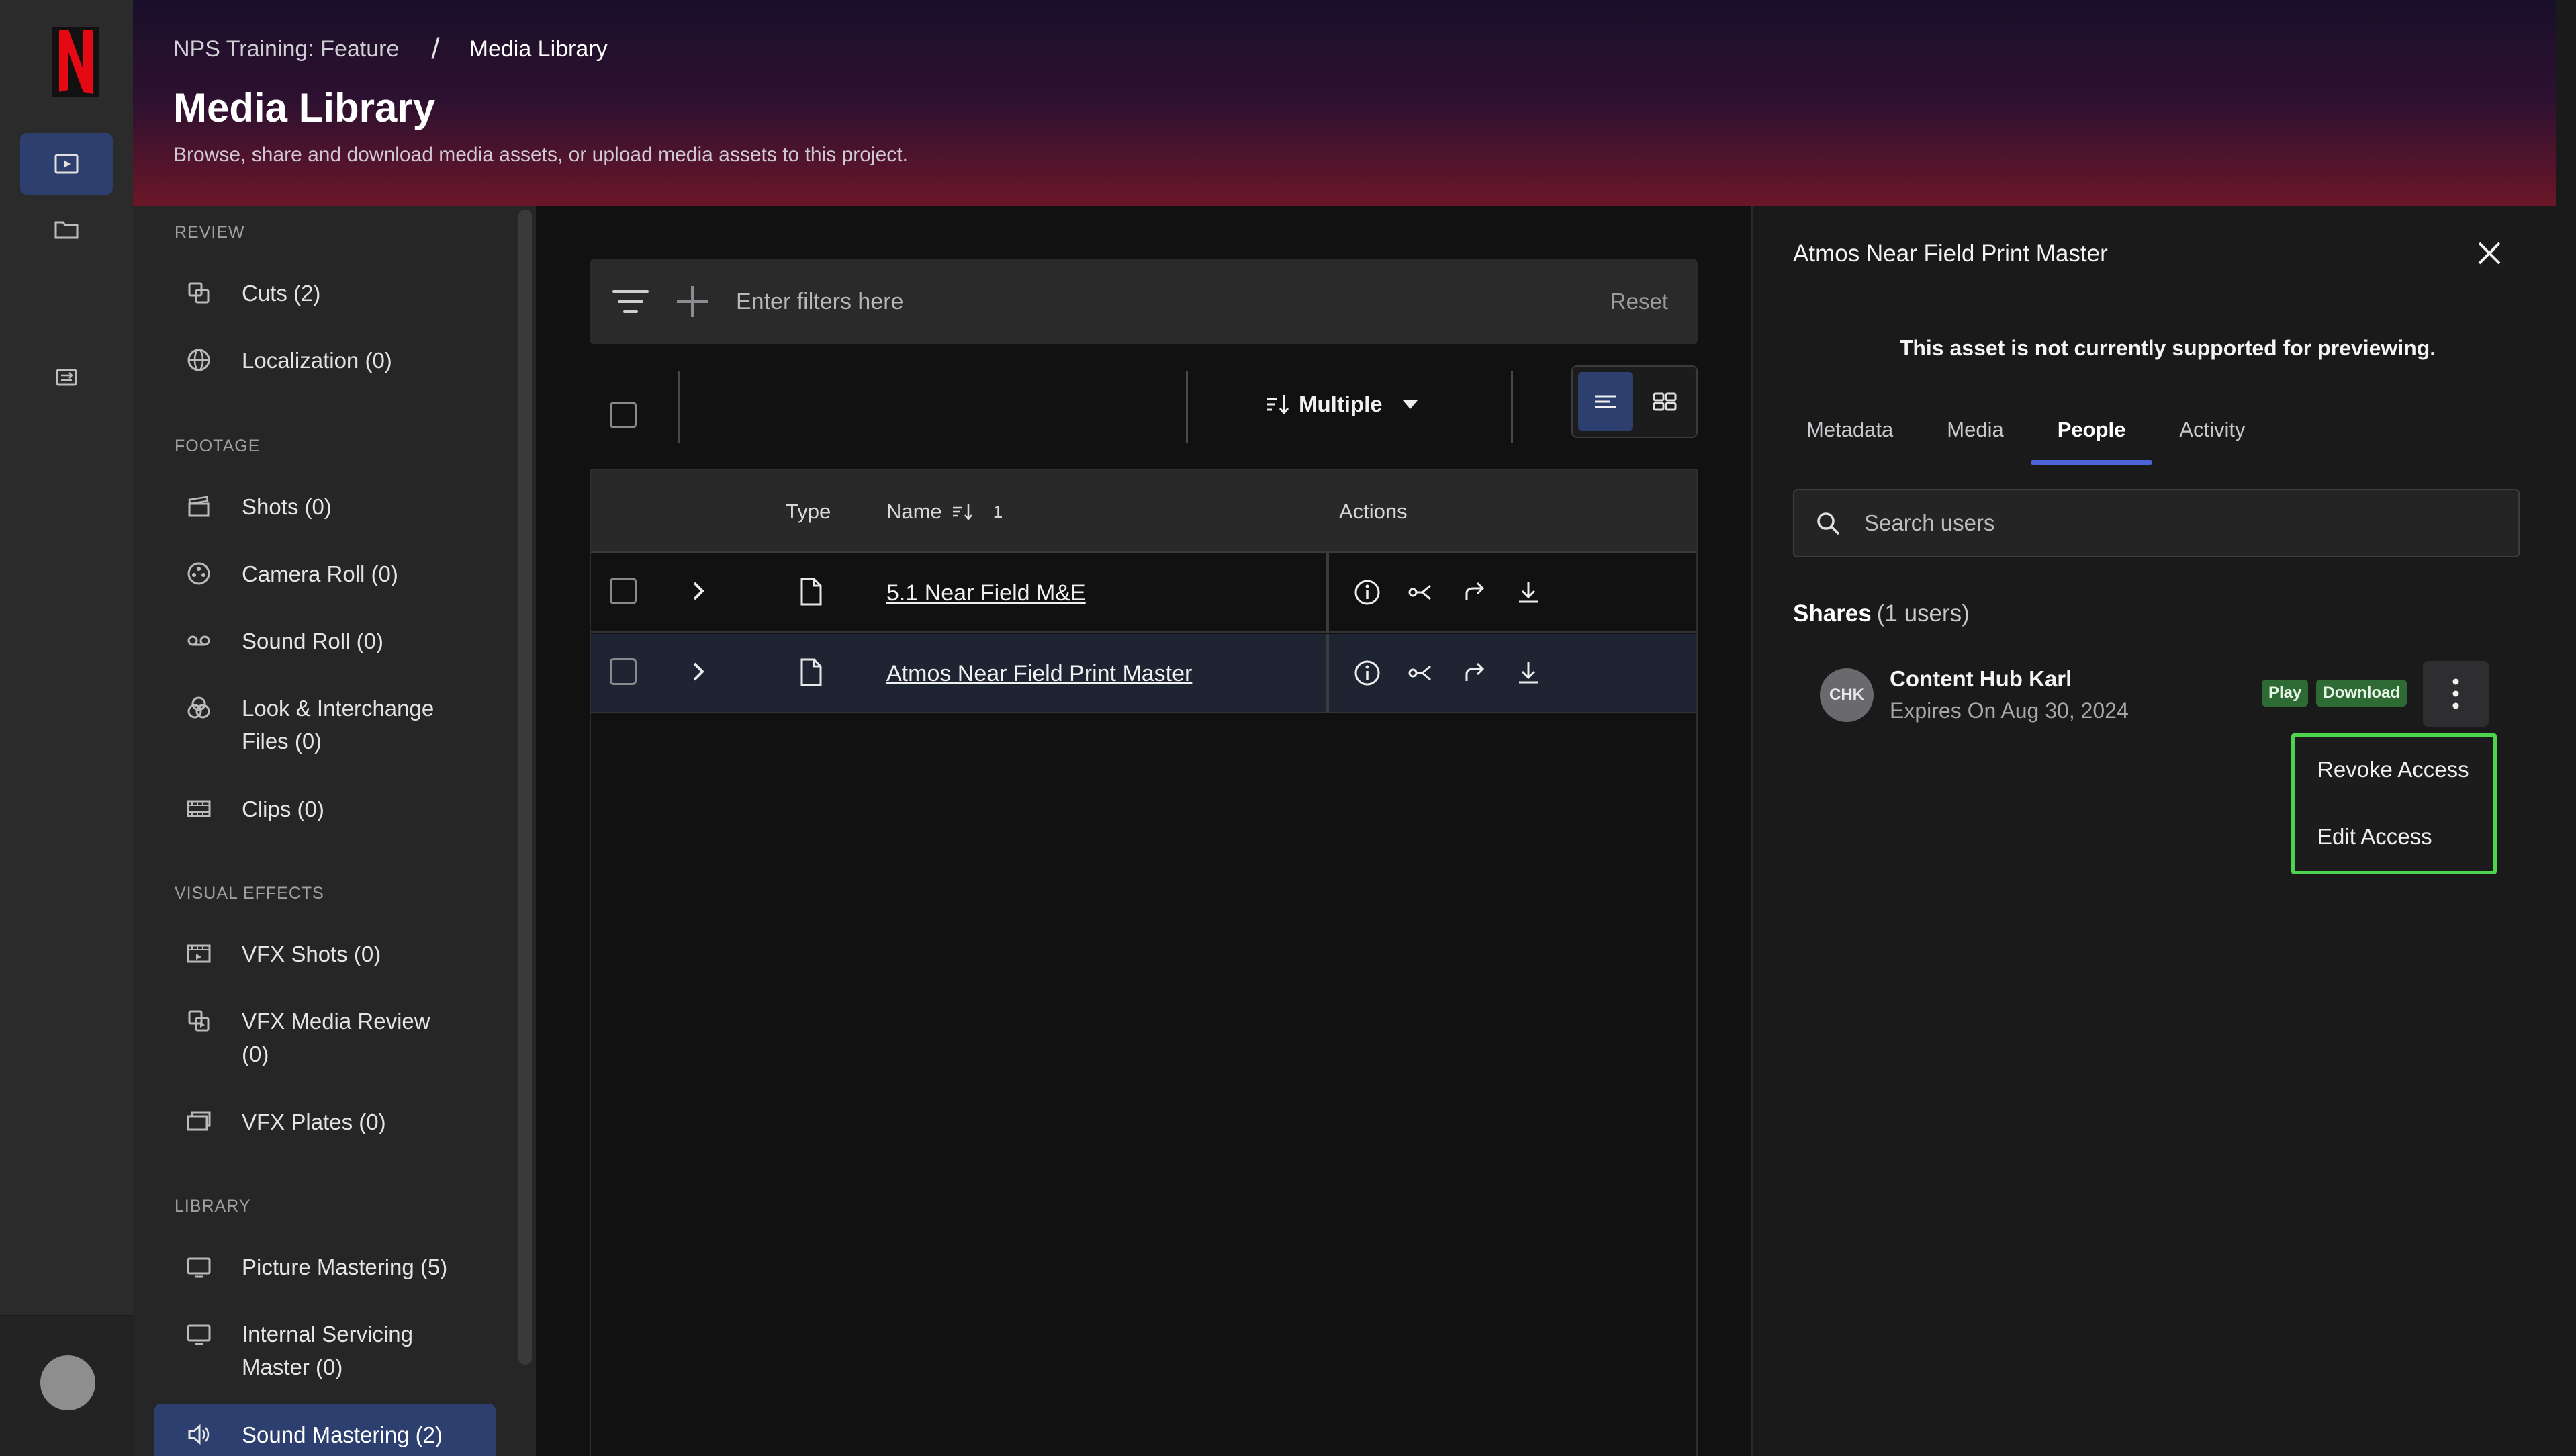 Image resolution: width=2576 pixels, height=1456 pixels. I want to click on column-divider, so click(1327, 673).